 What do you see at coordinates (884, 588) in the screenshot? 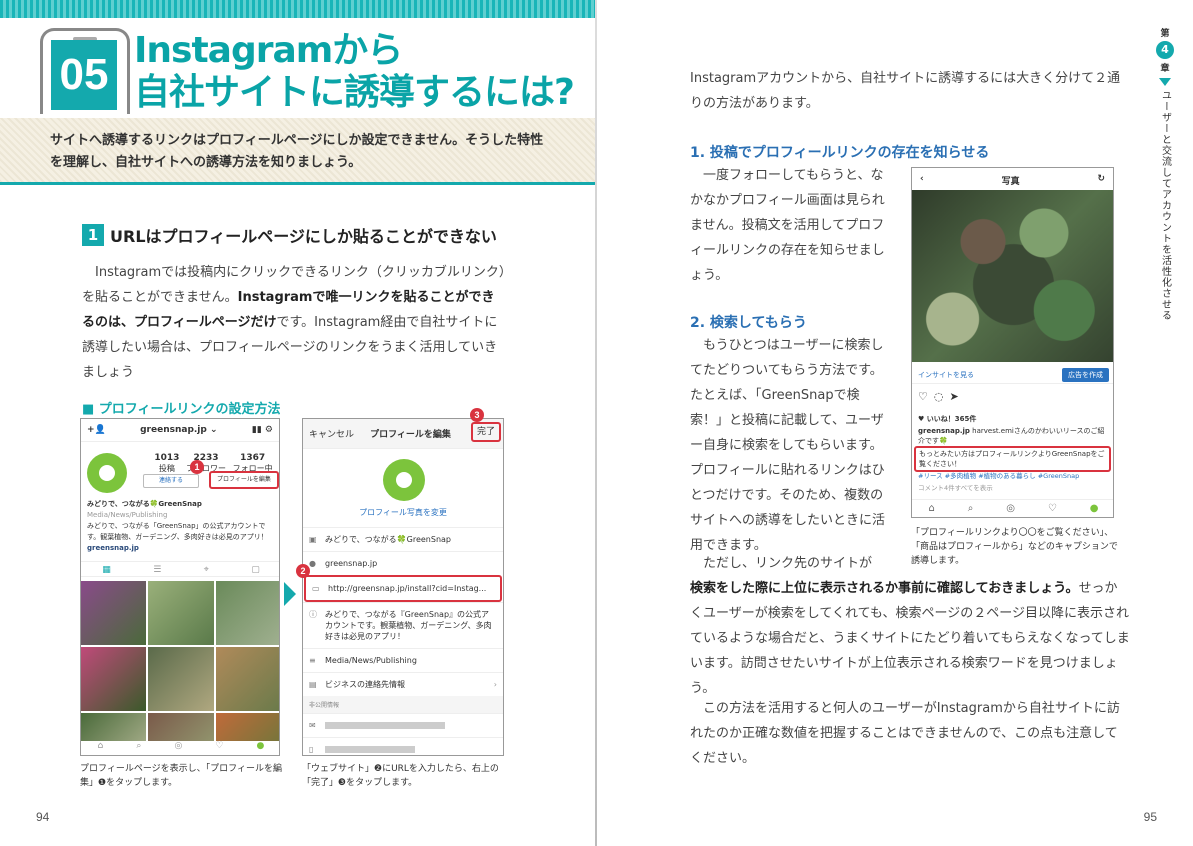
I see `caution-bold: 検索をした際に上位に表示されるか事前に確認しておきましょう。` at bounding box center [884, 588].